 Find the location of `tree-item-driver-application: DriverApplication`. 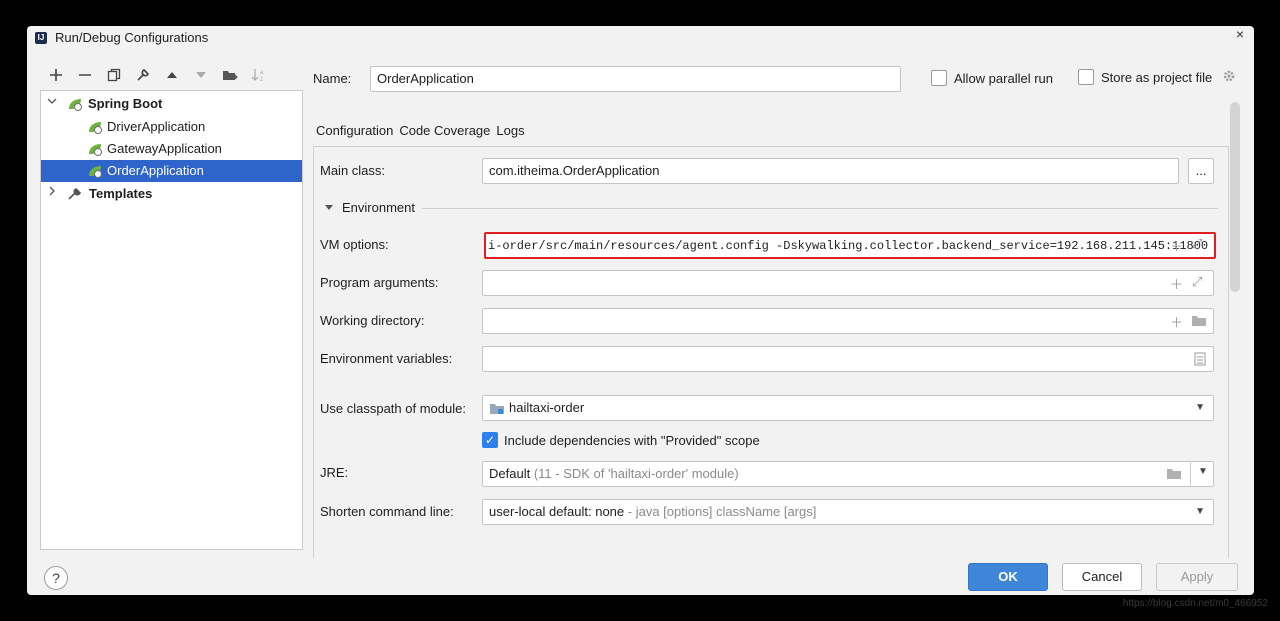

tree-item-driver-application: DriverApplication is located at coordinates (171, 127).